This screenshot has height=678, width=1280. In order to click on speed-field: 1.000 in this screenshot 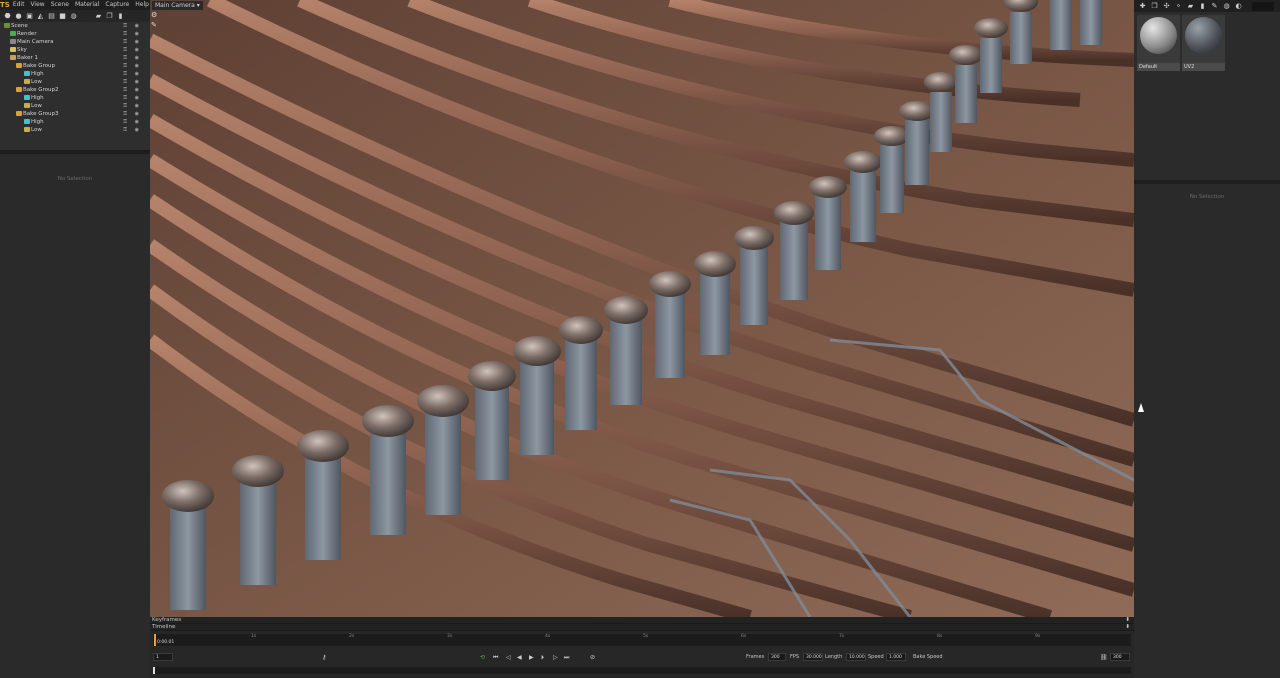, I will do `click(896, 657)`.